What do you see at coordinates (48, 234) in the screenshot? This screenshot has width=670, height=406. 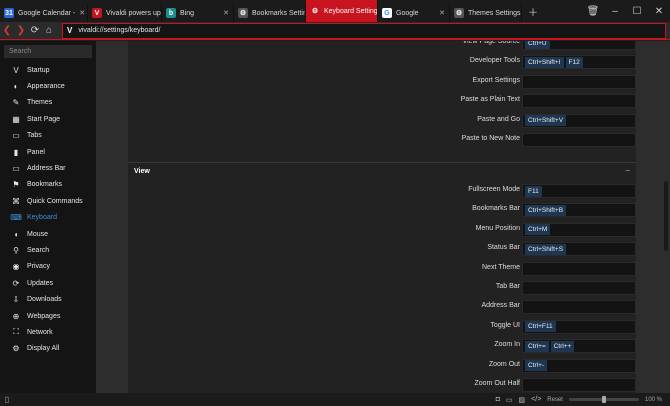 I see `sidebar-item-mouse: ◖ Mouse` at bounding box center [48, 234].